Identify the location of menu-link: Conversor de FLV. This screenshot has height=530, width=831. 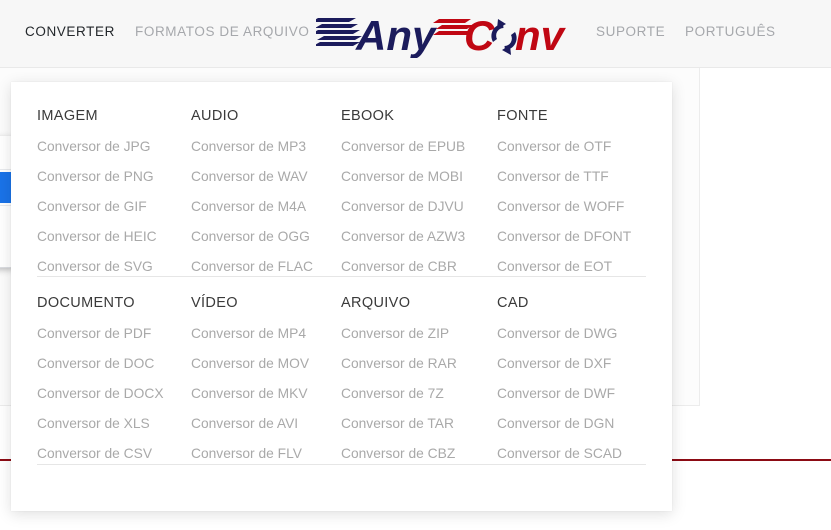
(271, 453).